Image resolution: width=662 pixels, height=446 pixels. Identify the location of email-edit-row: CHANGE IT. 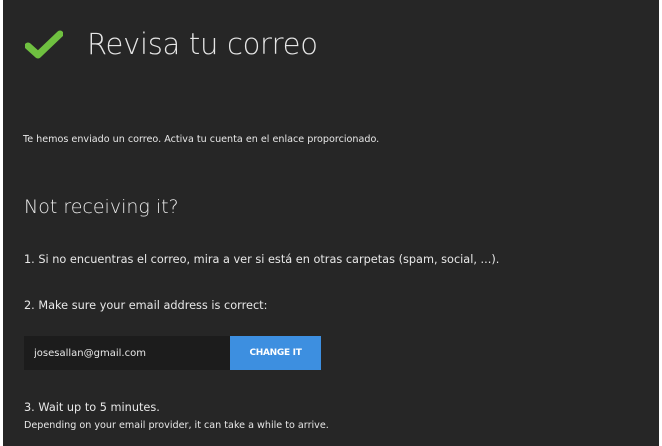
(172, 353).